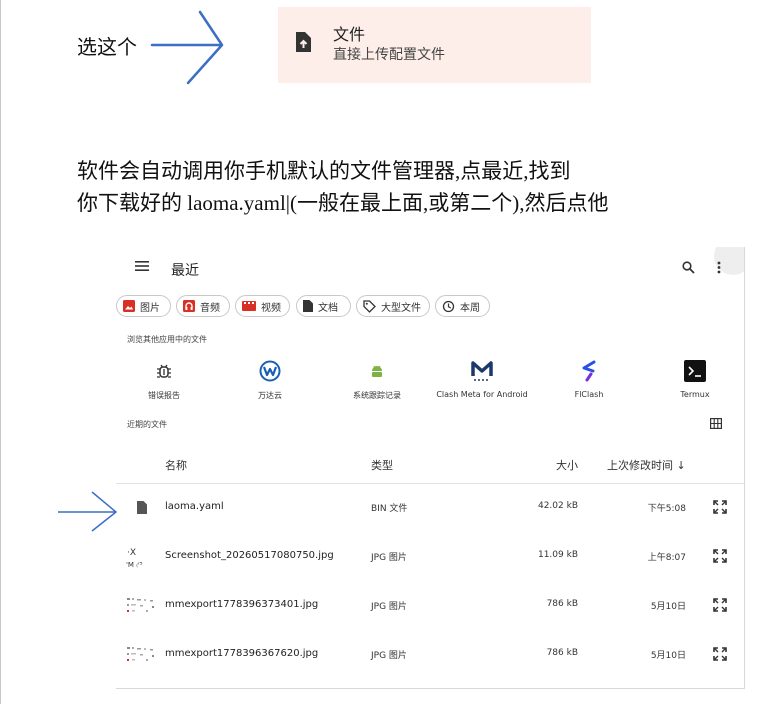 The width and height of the screenshot is (780, 704). Describe the element at coordinates (343, 203) in the screenshot. I see `instruction-line-2: 你下载好的 laoma.yaml|(一般在最上面,或第二个),然后点他` at that location.